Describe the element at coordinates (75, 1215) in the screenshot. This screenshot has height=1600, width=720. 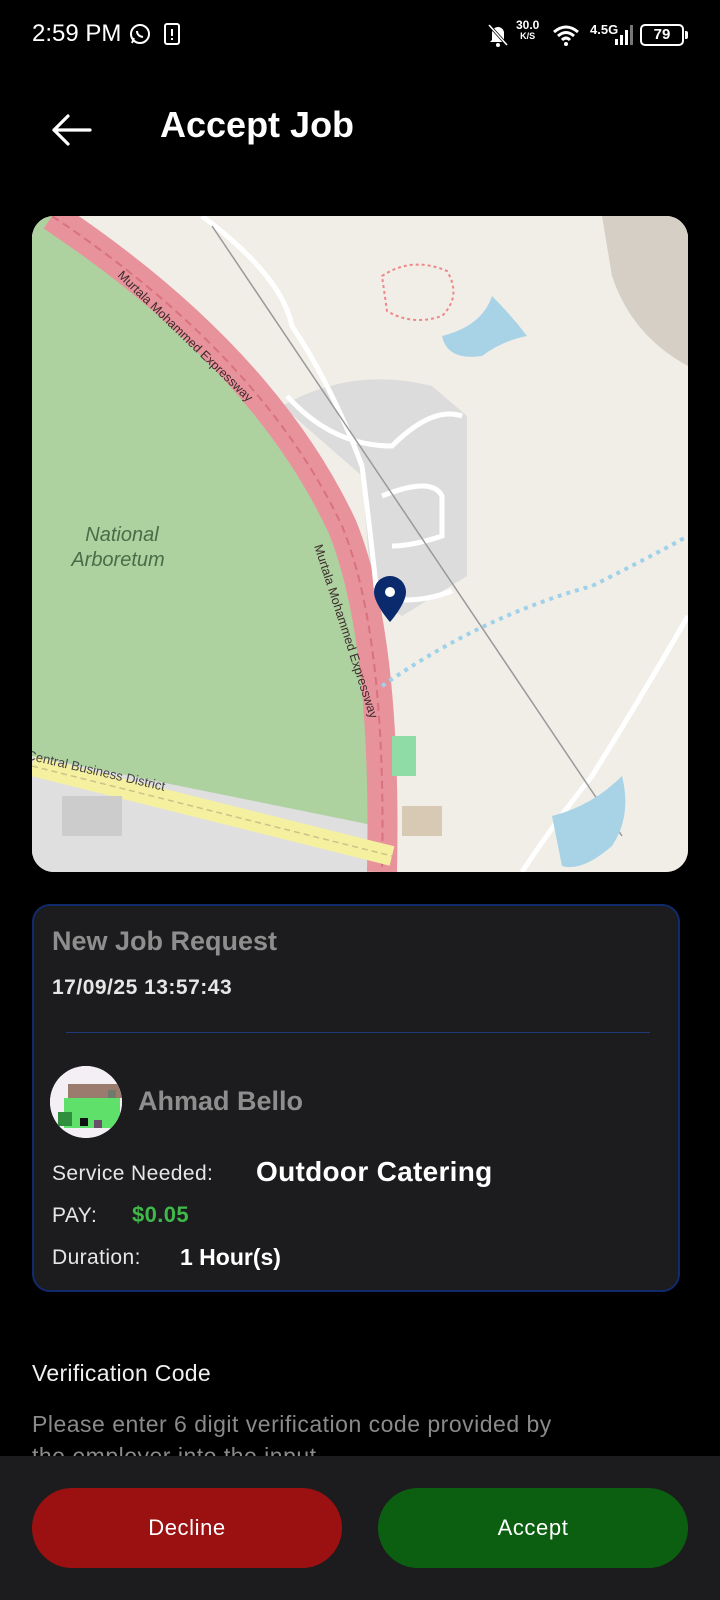
I see `pay-label: PAY:` at that location.